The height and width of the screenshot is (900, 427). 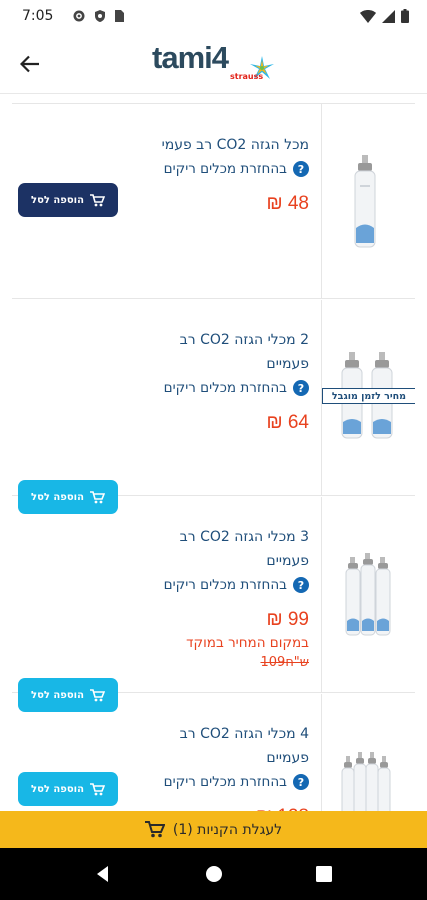 I want to click on product-price: 48 ₪, so click(x=287, y=203).